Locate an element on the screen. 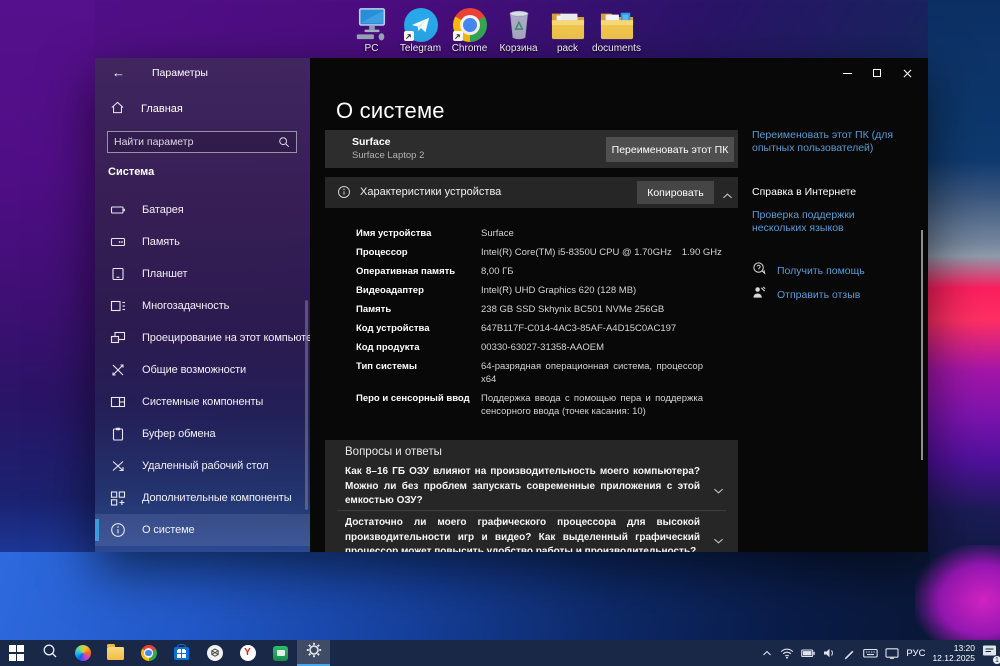  send-feedback-row: Отправить отзыв is located at coordinates (806, 295).